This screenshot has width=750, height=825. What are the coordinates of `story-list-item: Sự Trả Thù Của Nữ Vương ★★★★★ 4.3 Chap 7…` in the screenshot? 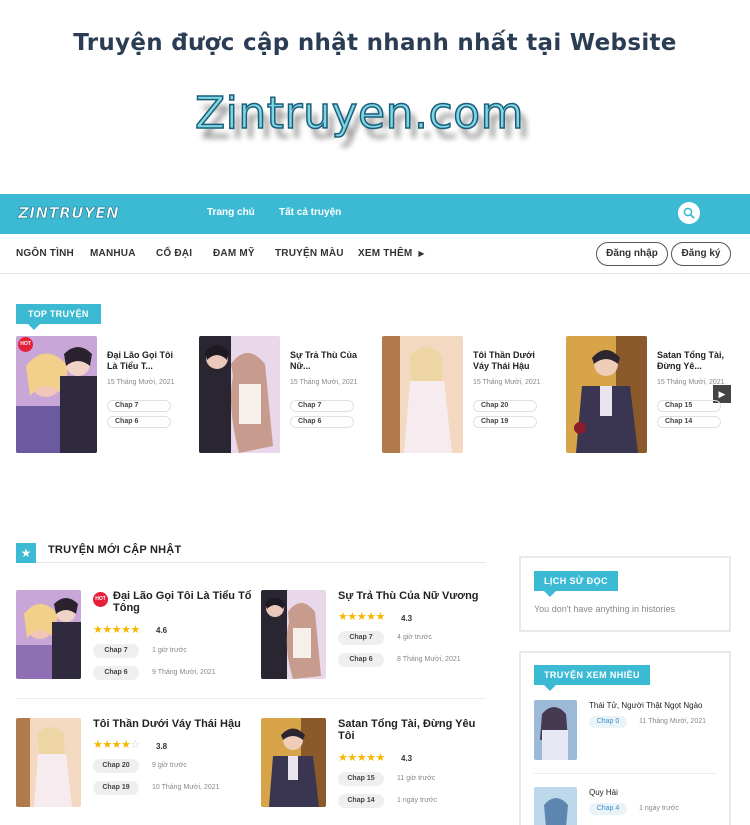 It's located at (376, 637).